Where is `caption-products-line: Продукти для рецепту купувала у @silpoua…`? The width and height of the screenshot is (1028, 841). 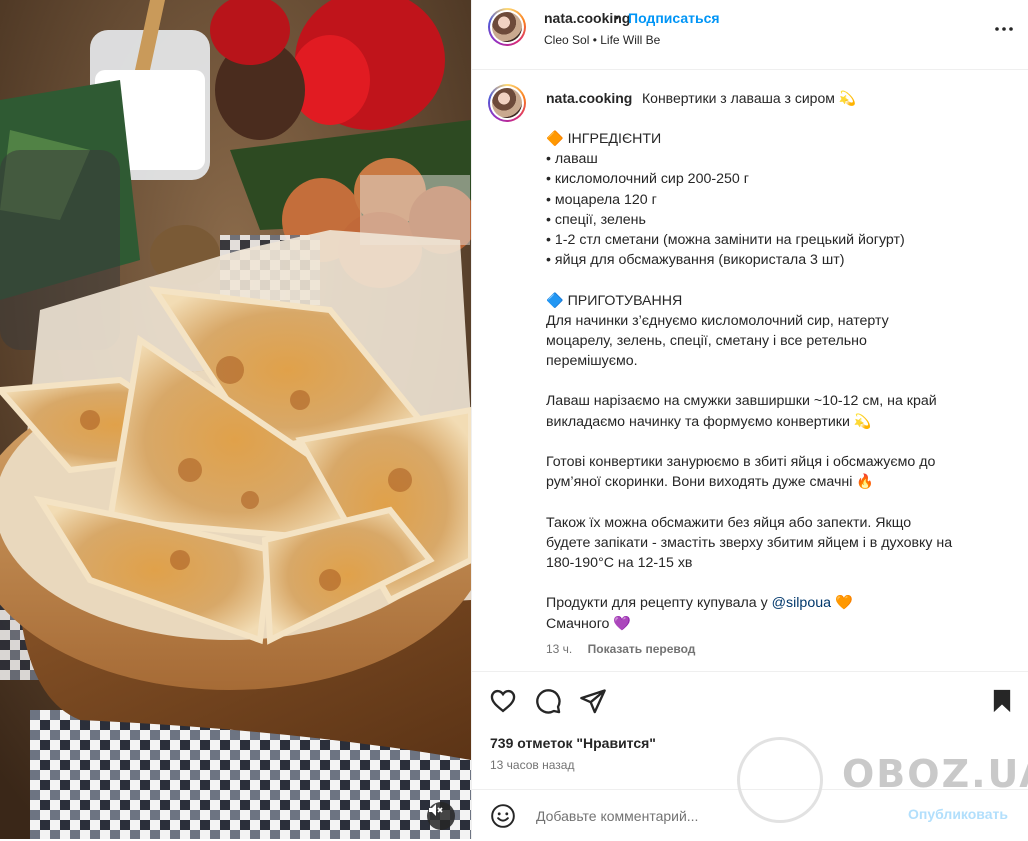
caption-products-line: Продукти для рецепту купувала у @silpoua… is located at coordinates (771, 603).